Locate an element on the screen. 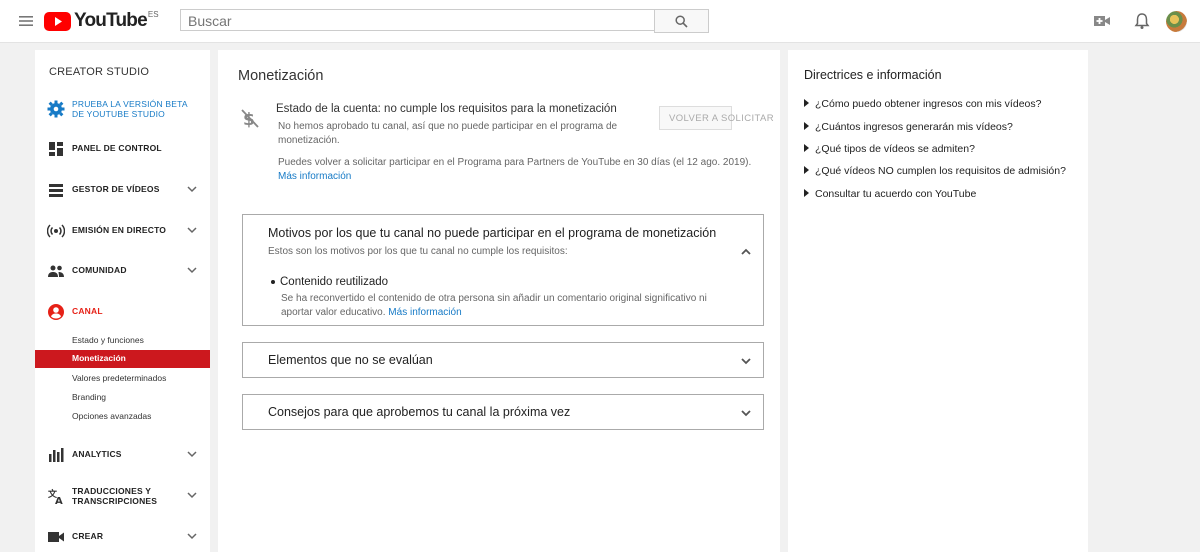 The image size is (1200, 552). sidebar-item-video-manager: GESTOR DE VÍDEOS is located at coordinates (122, 190).